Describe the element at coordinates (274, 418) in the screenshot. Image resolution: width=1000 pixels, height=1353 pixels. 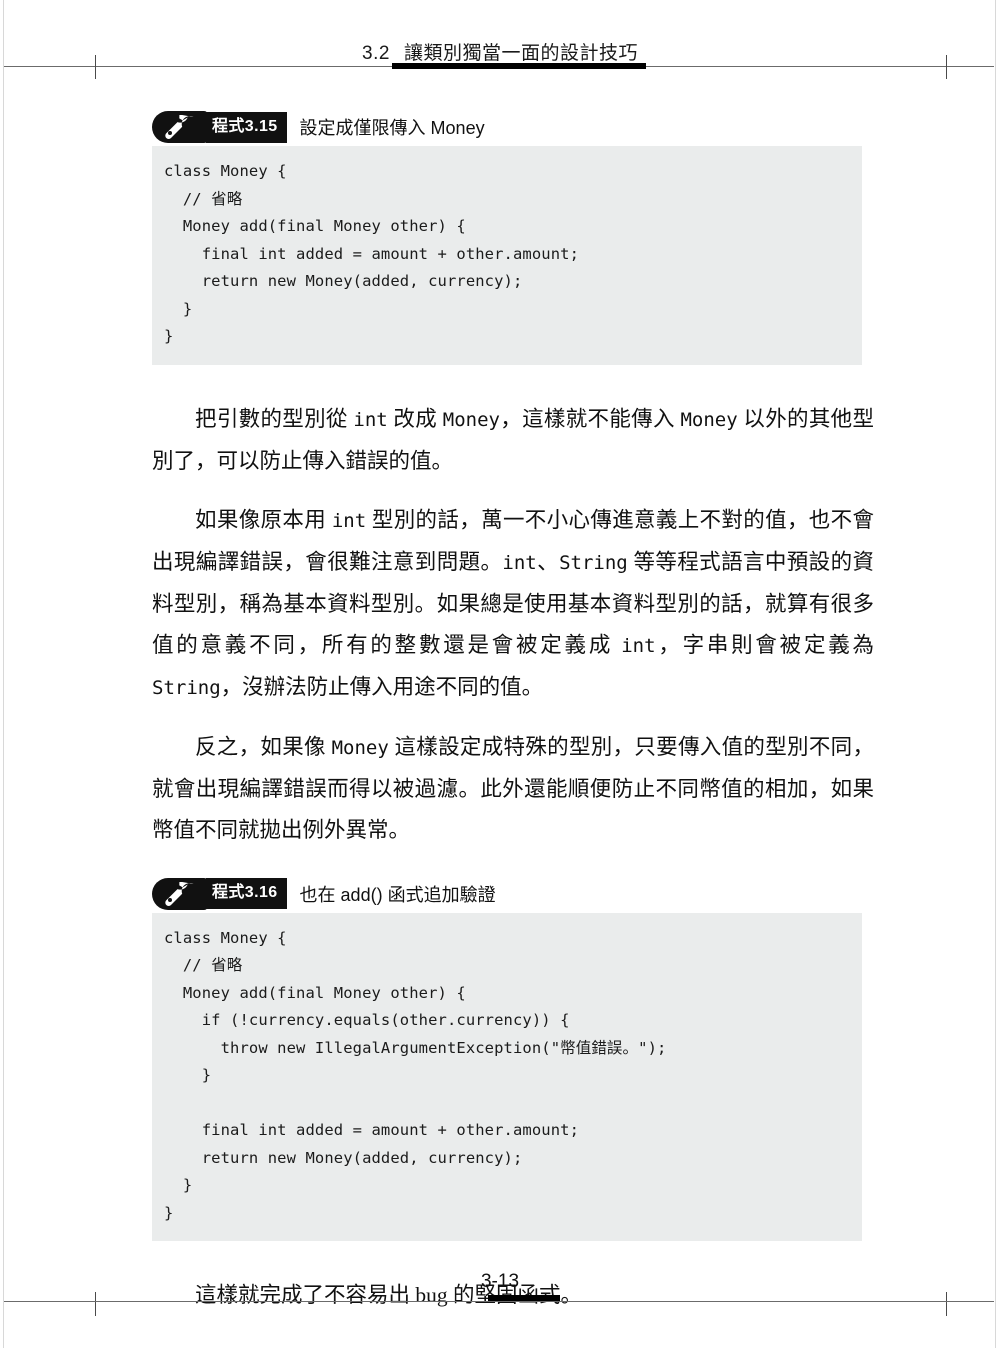
I see `p1-seg-a: 把引數的型別從` at that location.